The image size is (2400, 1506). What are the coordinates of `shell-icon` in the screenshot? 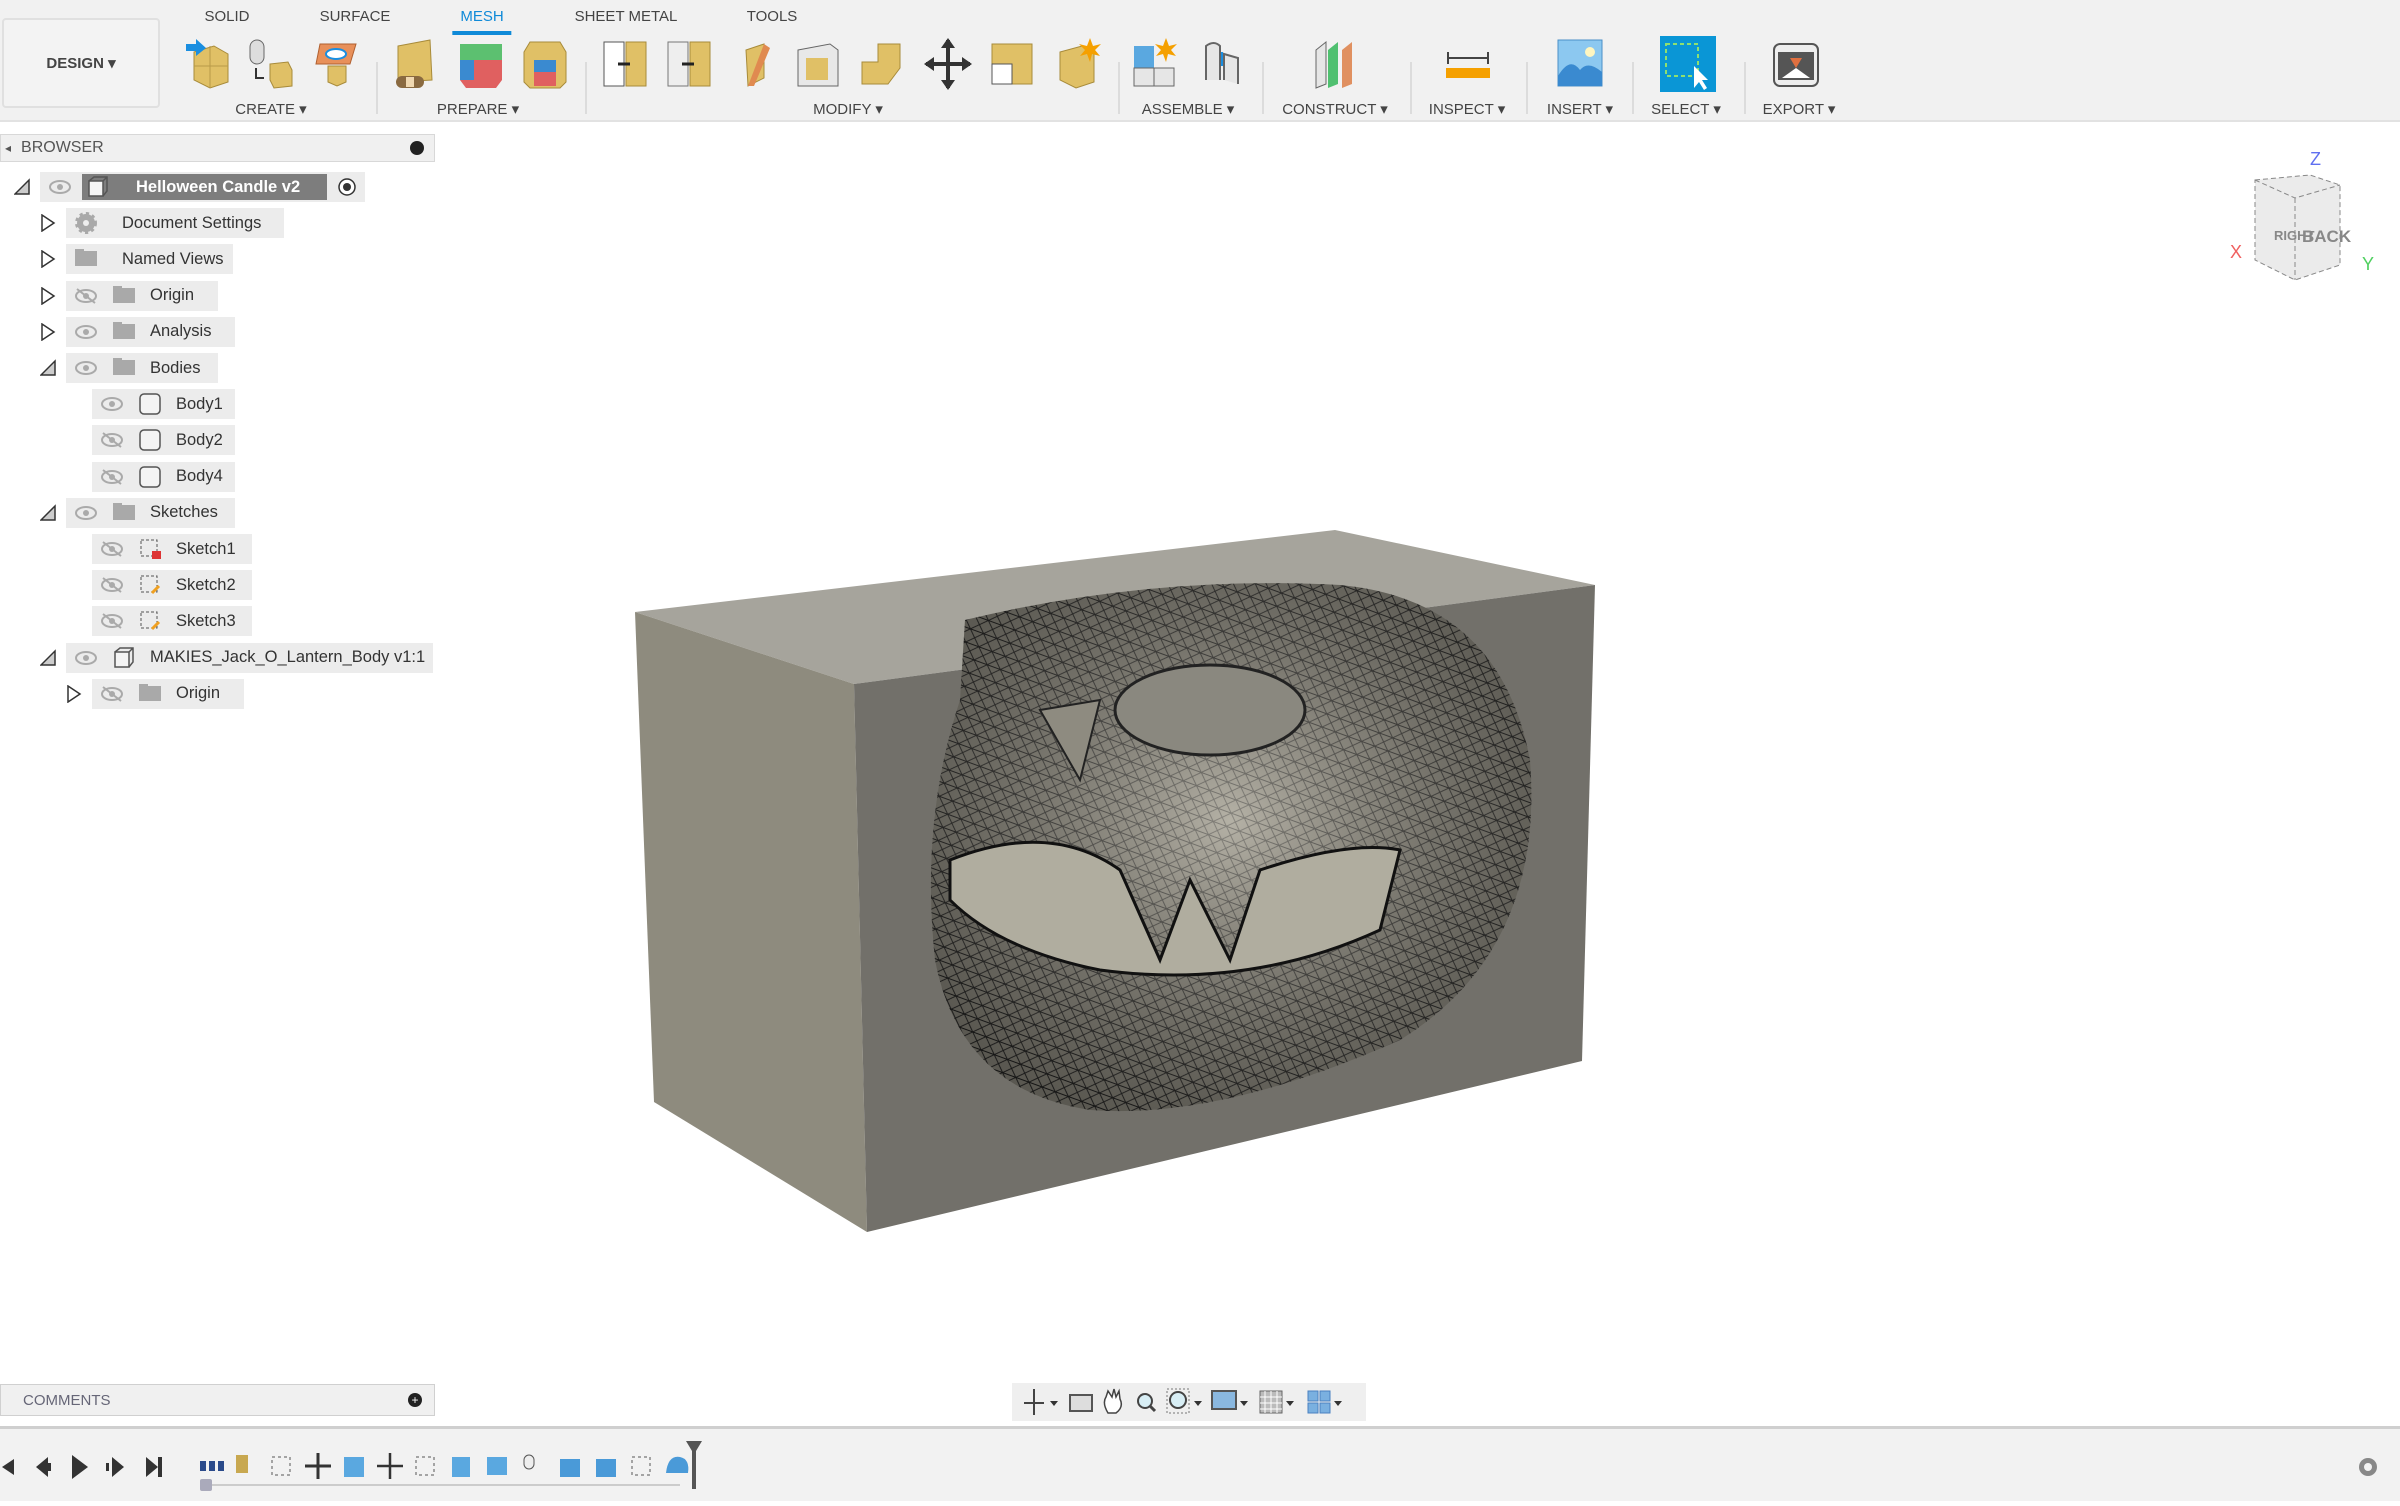 It's located at (818, 64).